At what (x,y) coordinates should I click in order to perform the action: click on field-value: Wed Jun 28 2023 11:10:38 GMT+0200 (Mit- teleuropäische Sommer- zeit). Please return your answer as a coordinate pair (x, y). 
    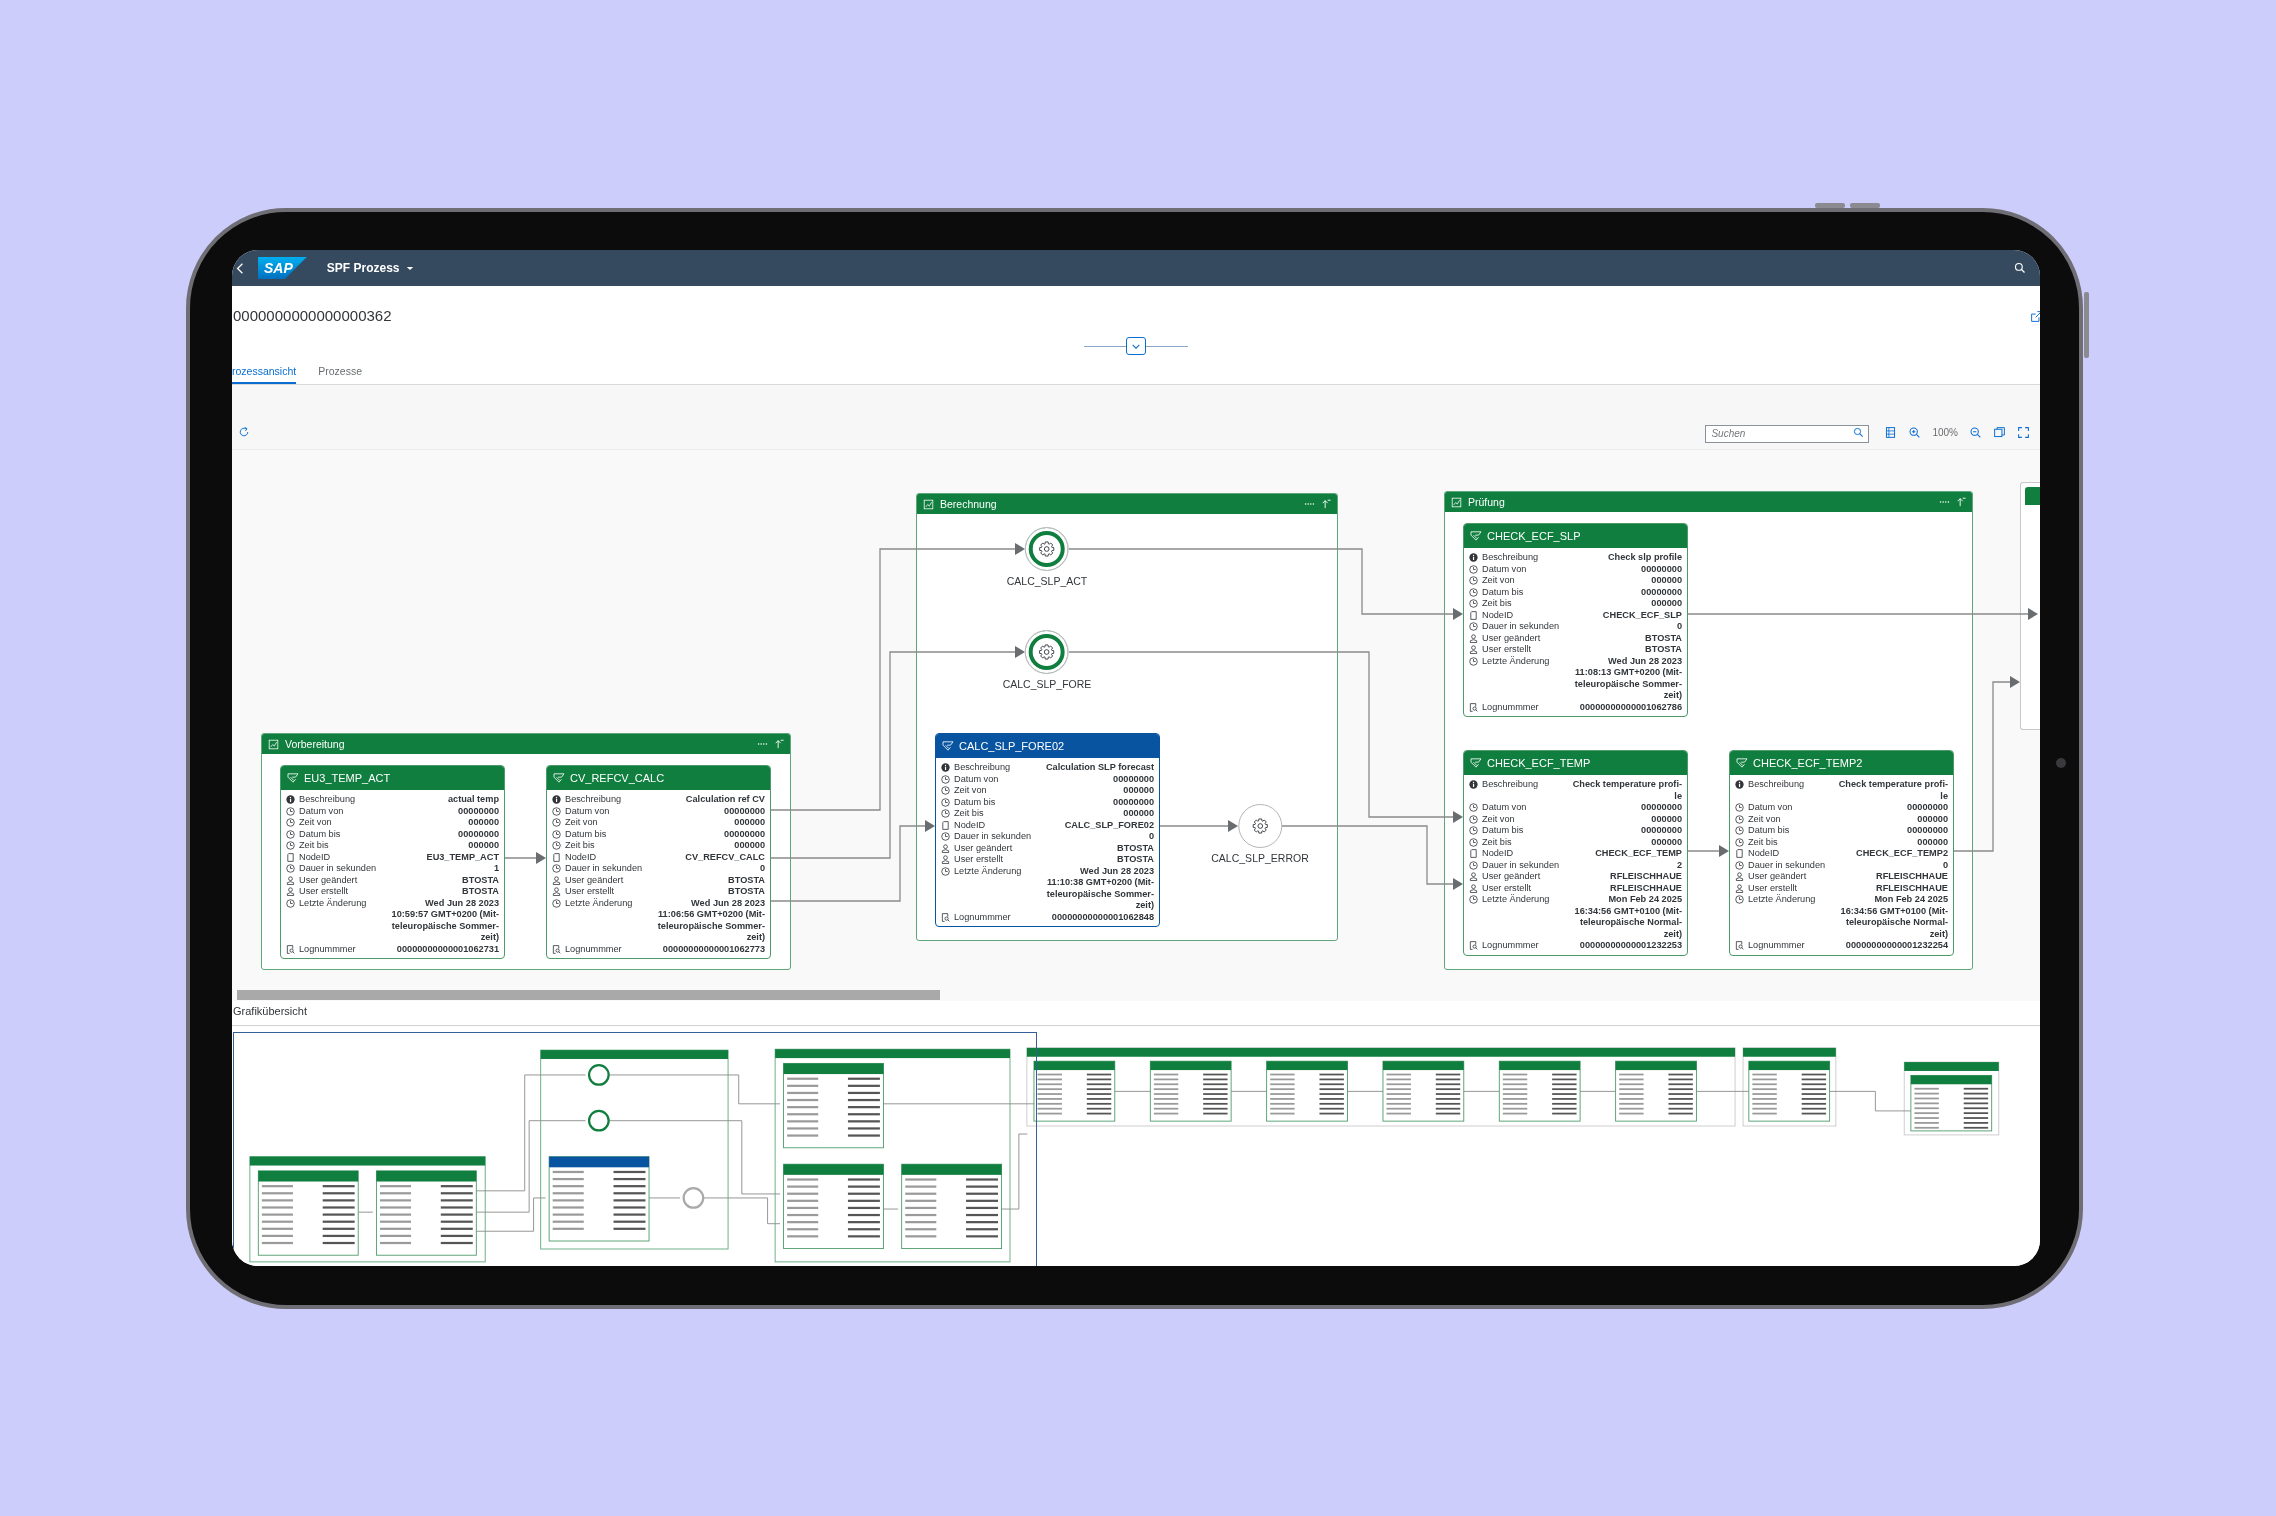
    Looking at the image, I should click on (1099, 888).